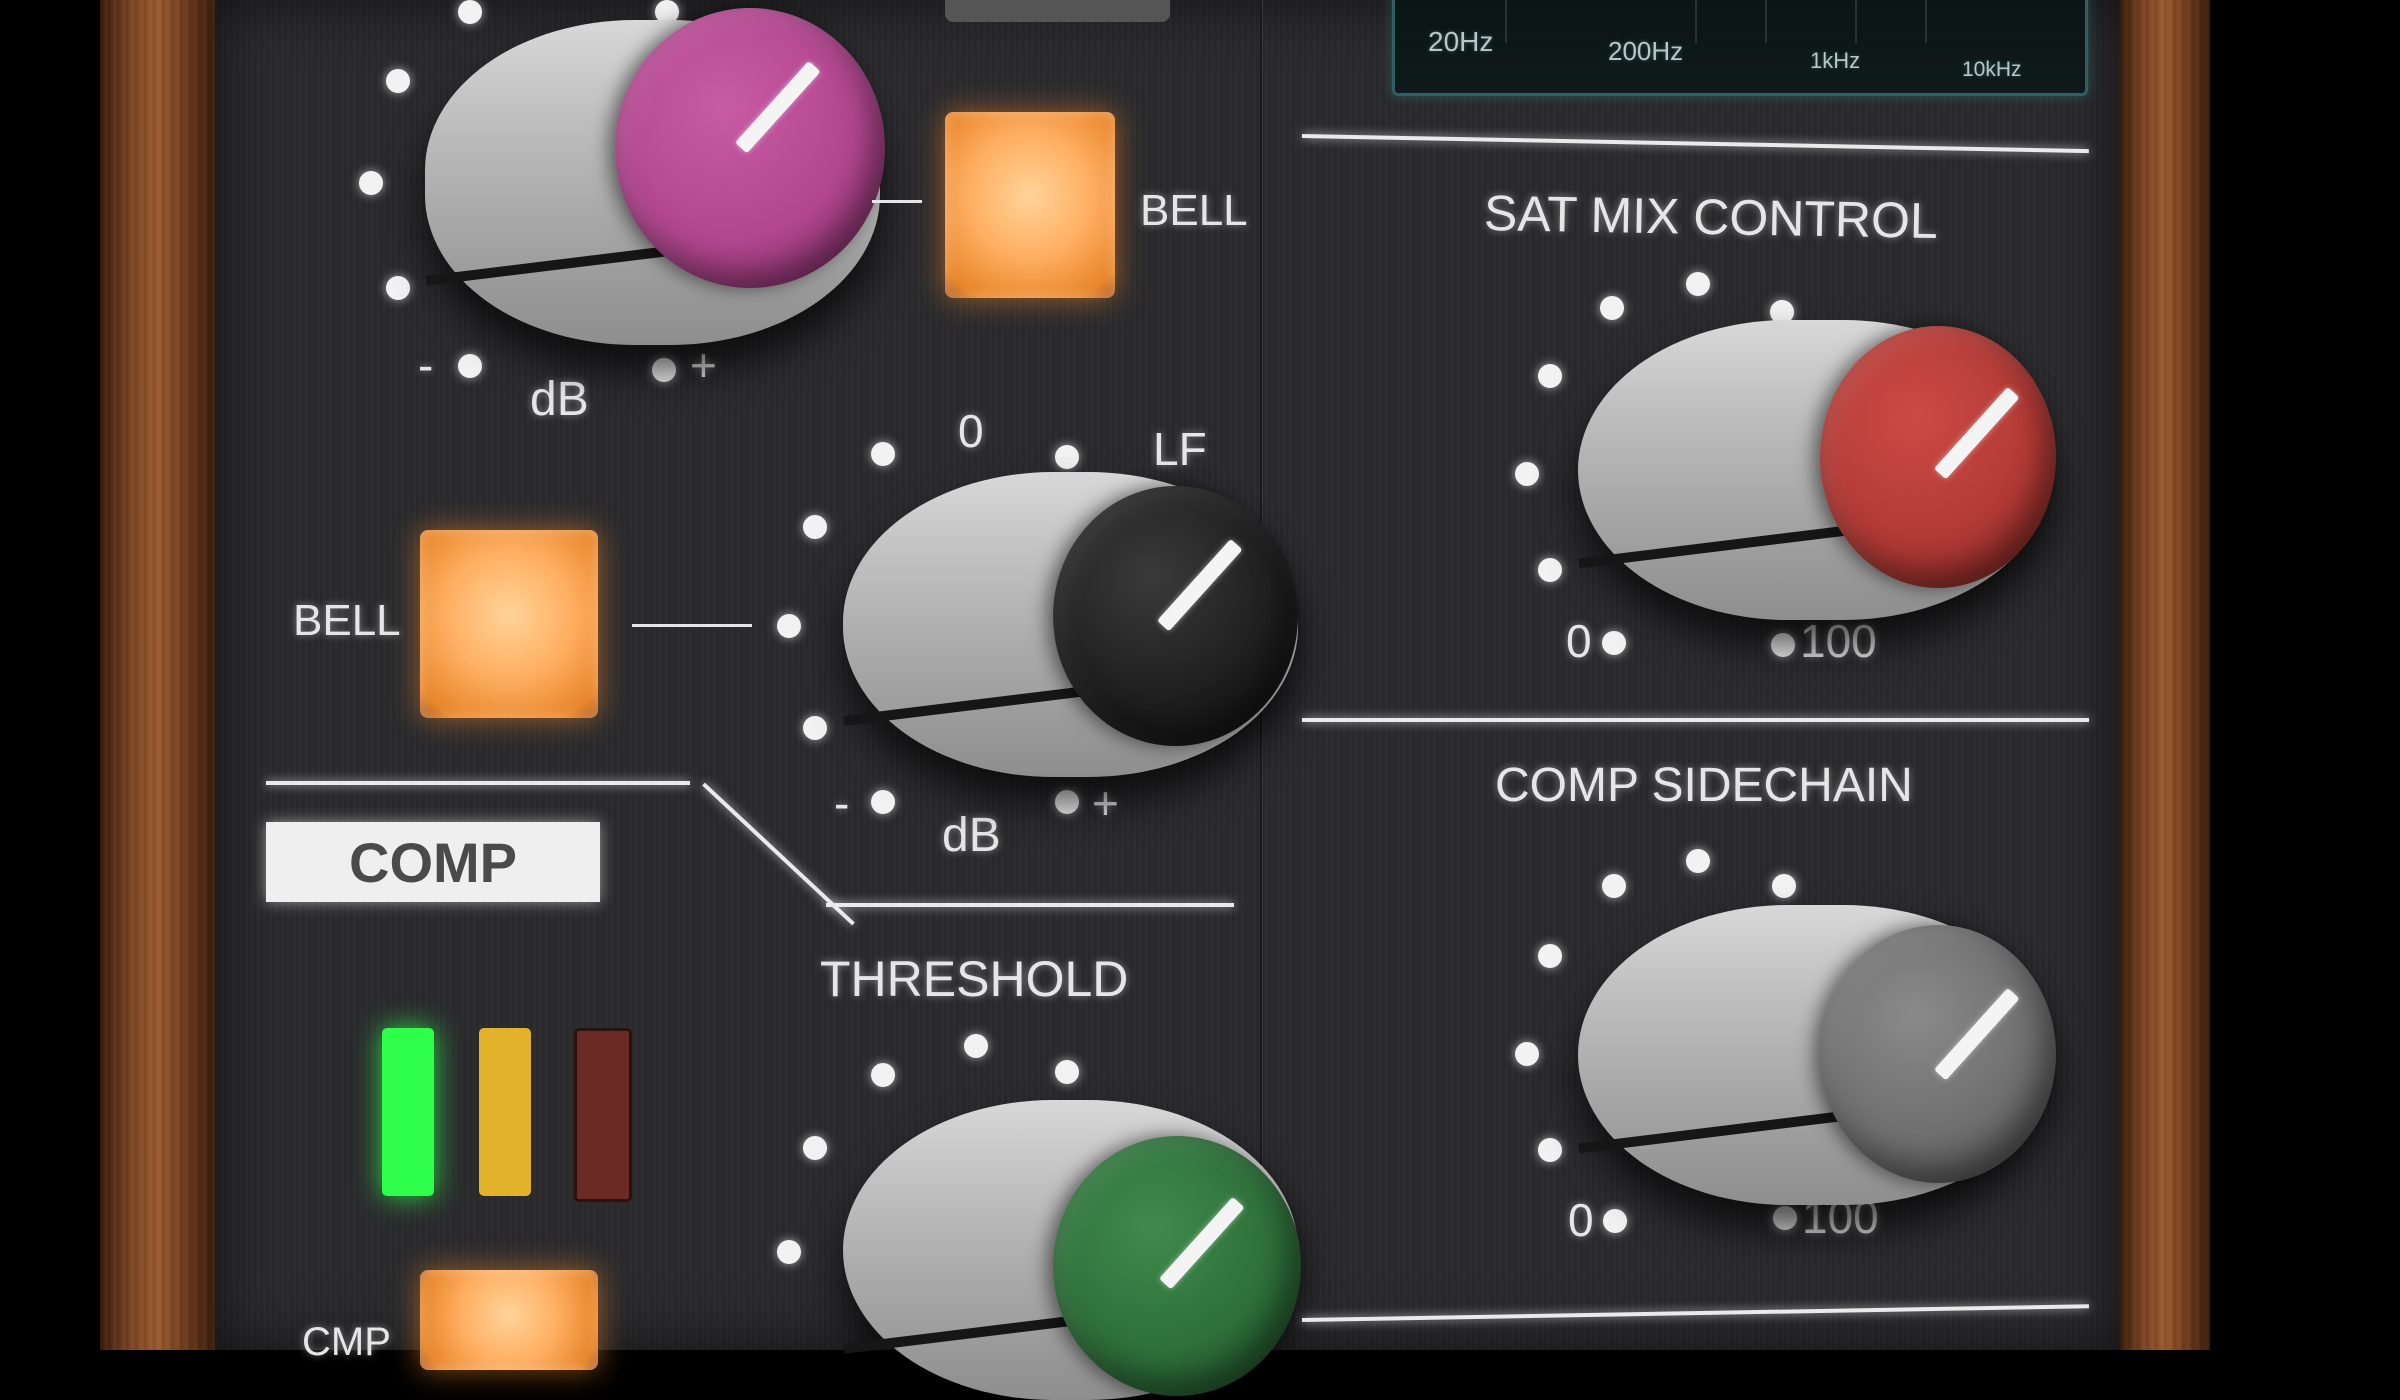 Image resolution: width=2400 pixels, height=1400 pixels. Describe the element at coordinates (1695, 720) in the screenshot. I see `sidechain-section-line` at that location.